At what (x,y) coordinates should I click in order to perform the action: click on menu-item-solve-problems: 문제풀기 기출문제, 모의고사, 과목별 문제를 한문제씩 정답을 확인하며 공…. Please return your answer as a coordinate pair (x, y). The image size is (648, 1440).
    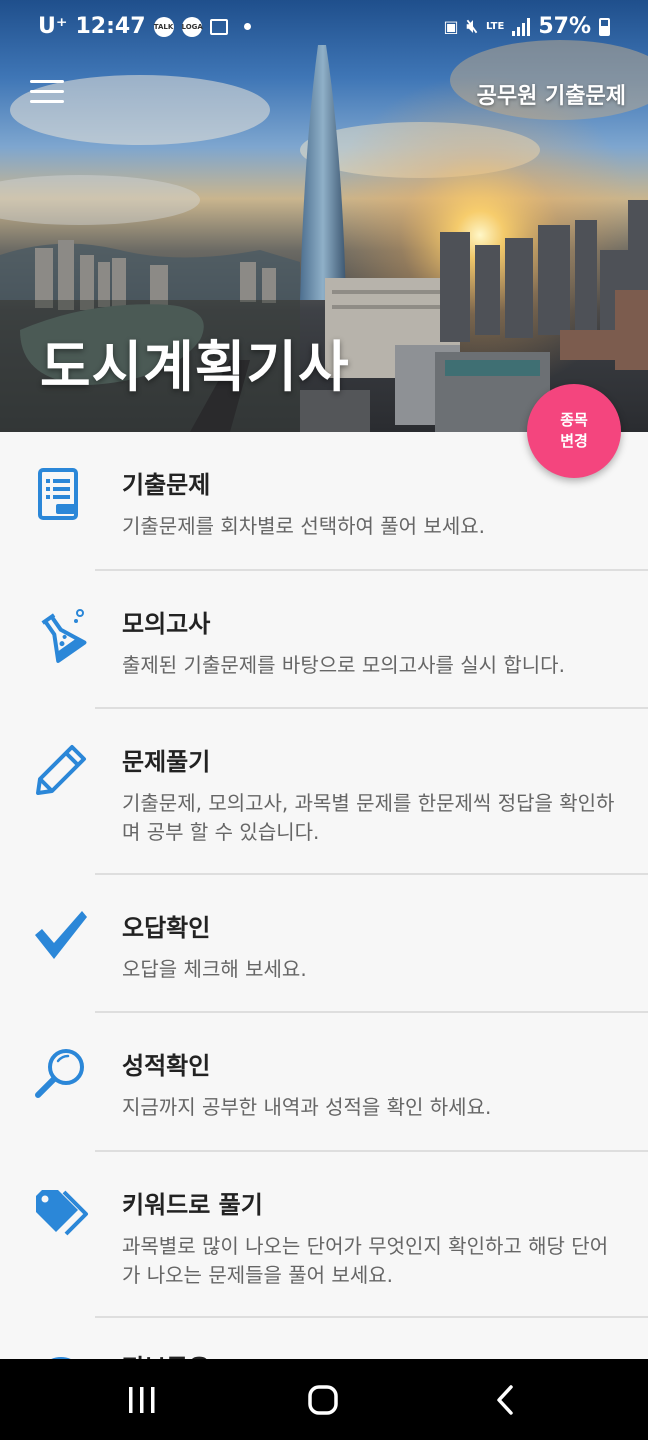
    Looking at the image, I should click on (324, 791).